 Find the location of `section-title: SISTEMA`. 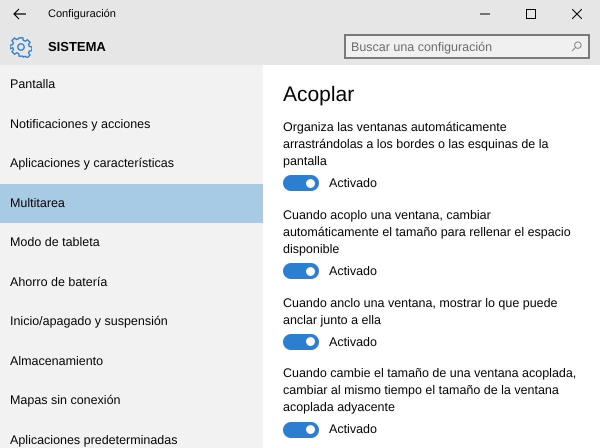

section-title: SISTEMA is located at coordinates (77, 47).